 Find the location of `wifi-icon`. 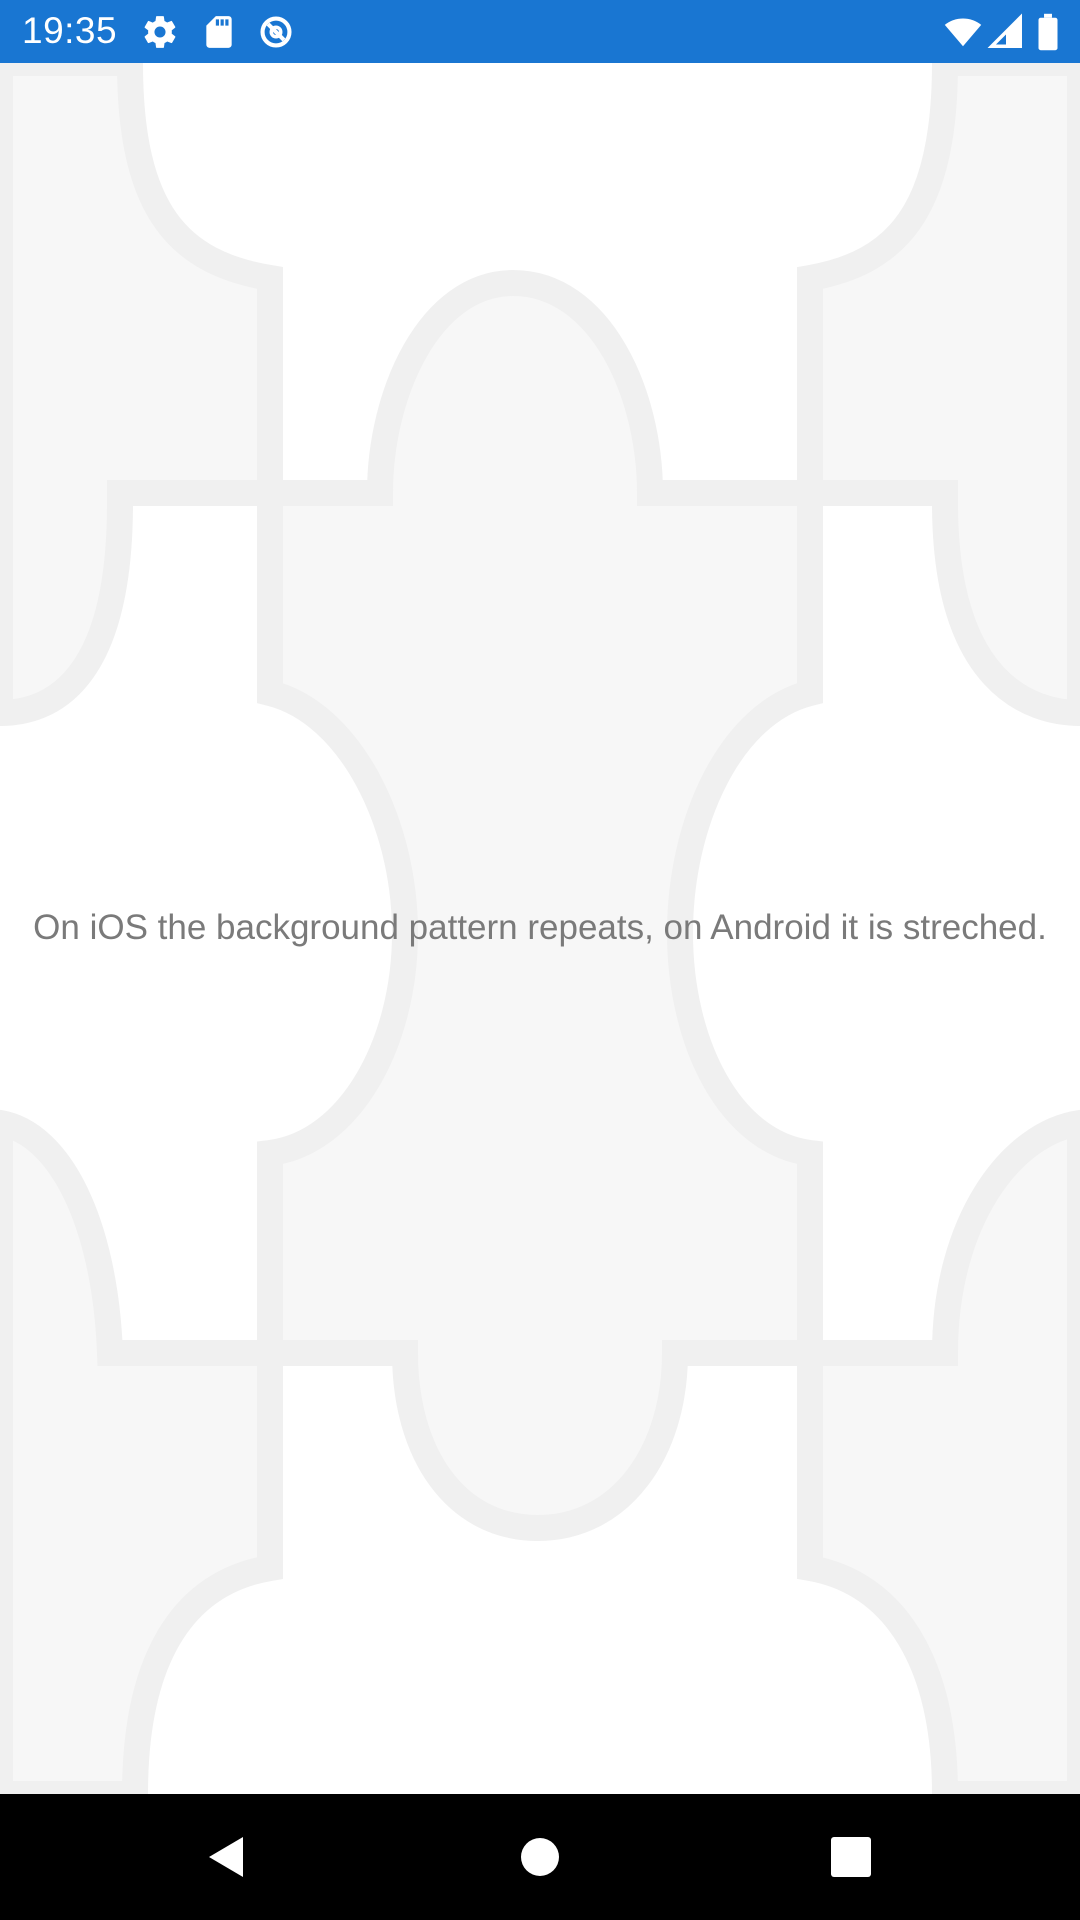

wifi-icon is located at coordinates (963, 32).